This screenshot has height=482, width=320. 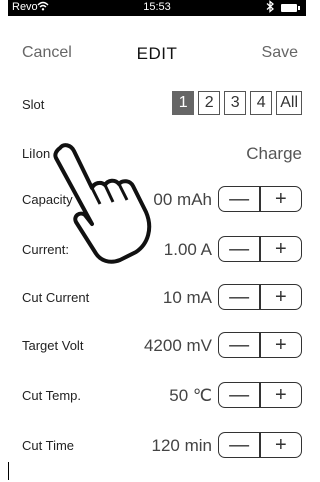 I want to click on nav-bar: Cancel EDIT Save, so click(x=157, y=56).